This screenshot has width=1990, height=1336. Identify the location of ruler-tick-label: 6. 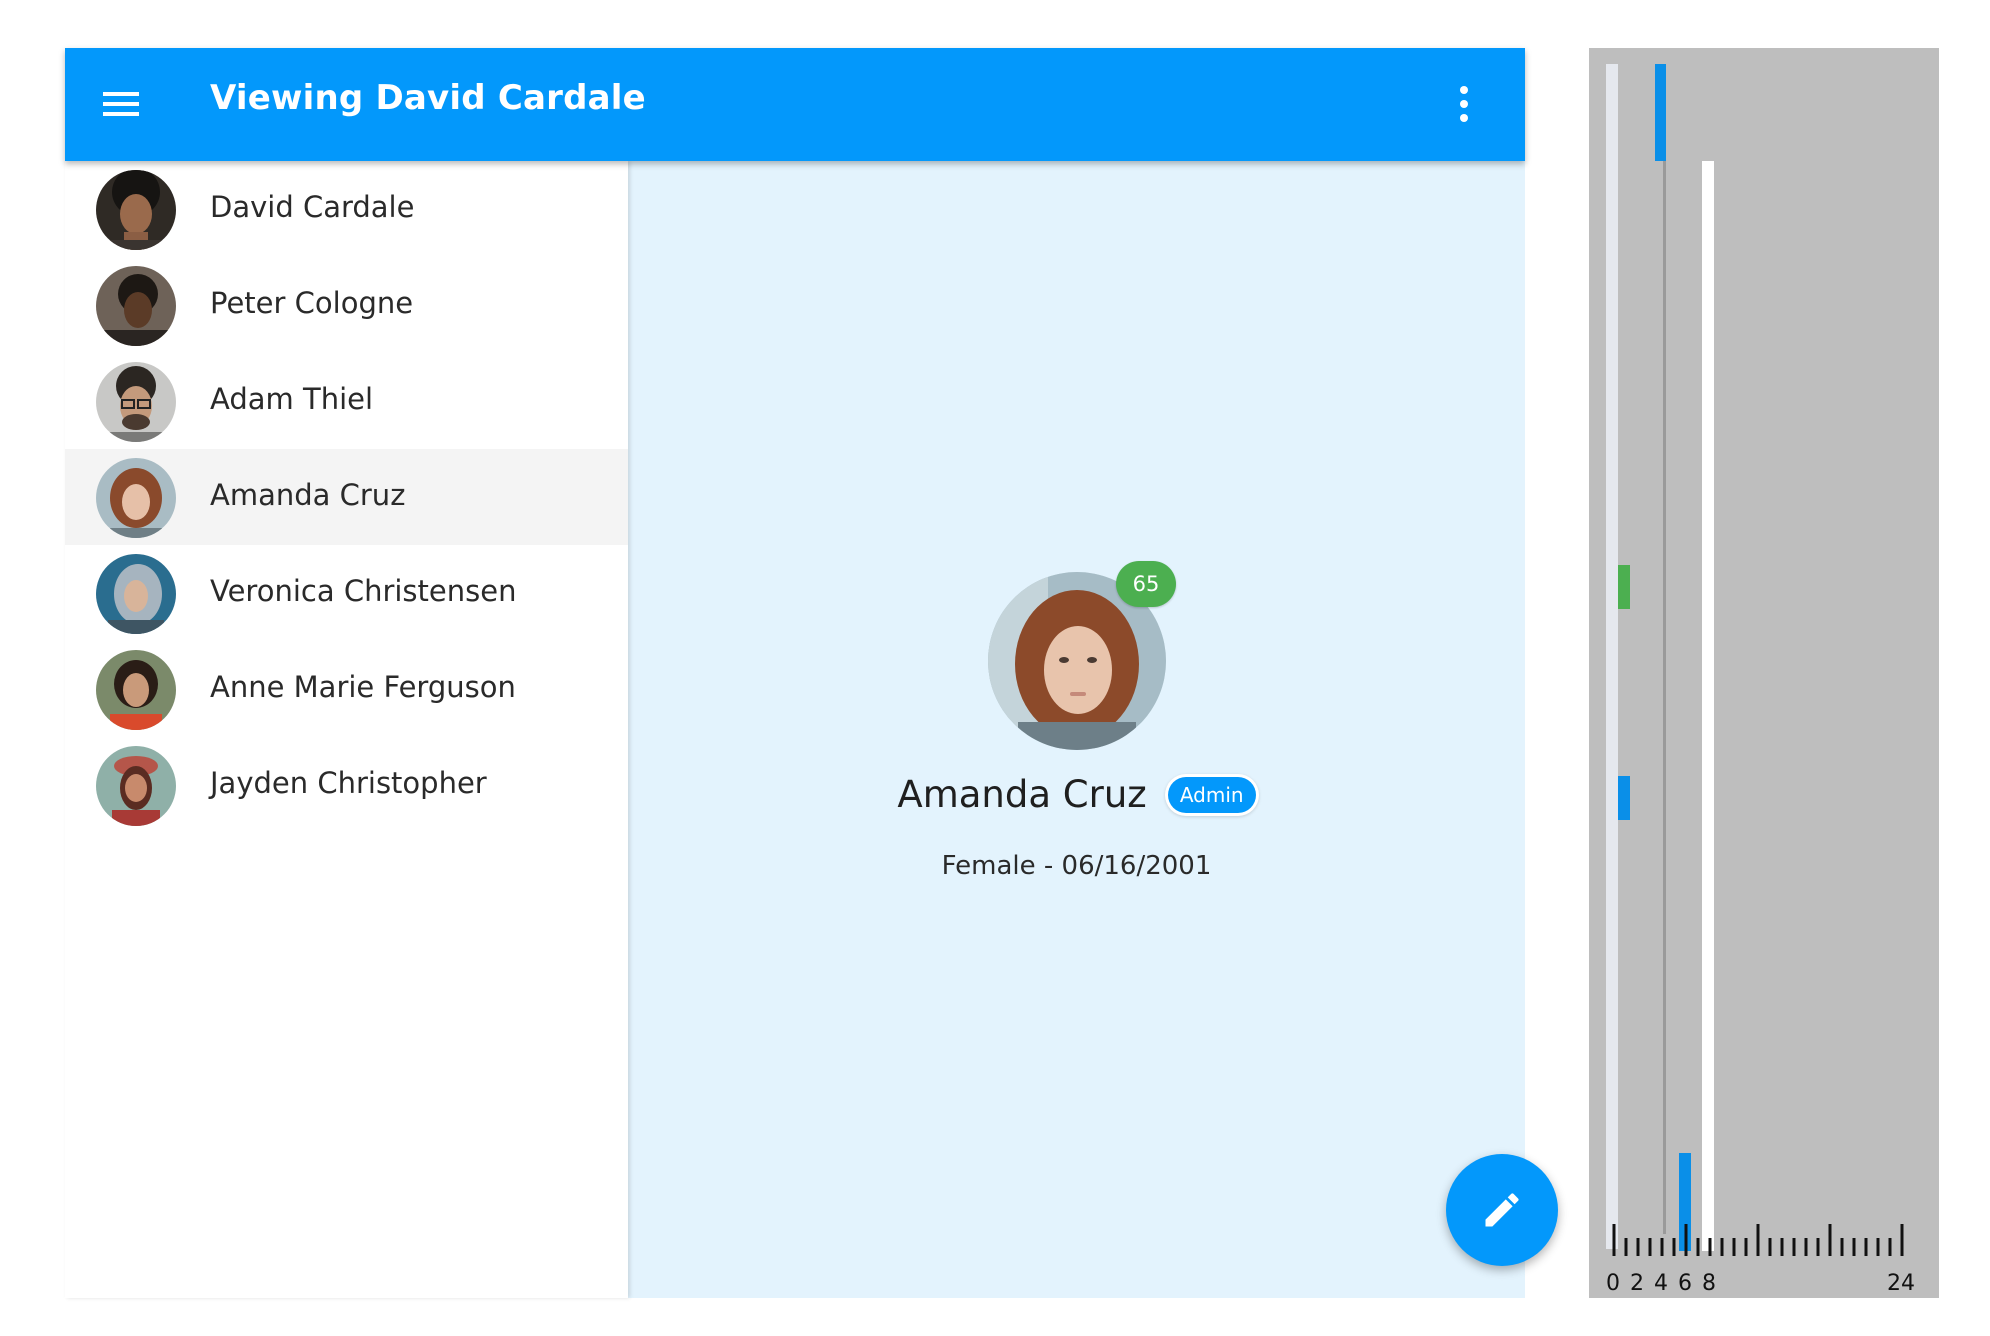
(1685, 1283).